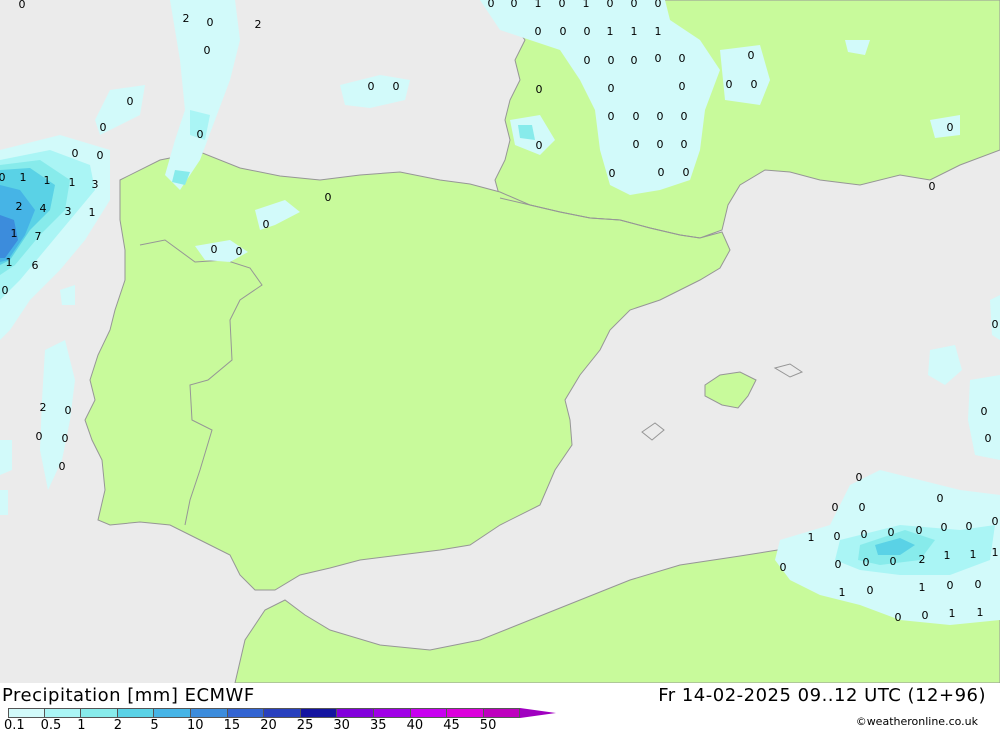  Describe the element at coordinates (154, 725) in the screenshot. I see `legend-tick-label: 5` at that location.